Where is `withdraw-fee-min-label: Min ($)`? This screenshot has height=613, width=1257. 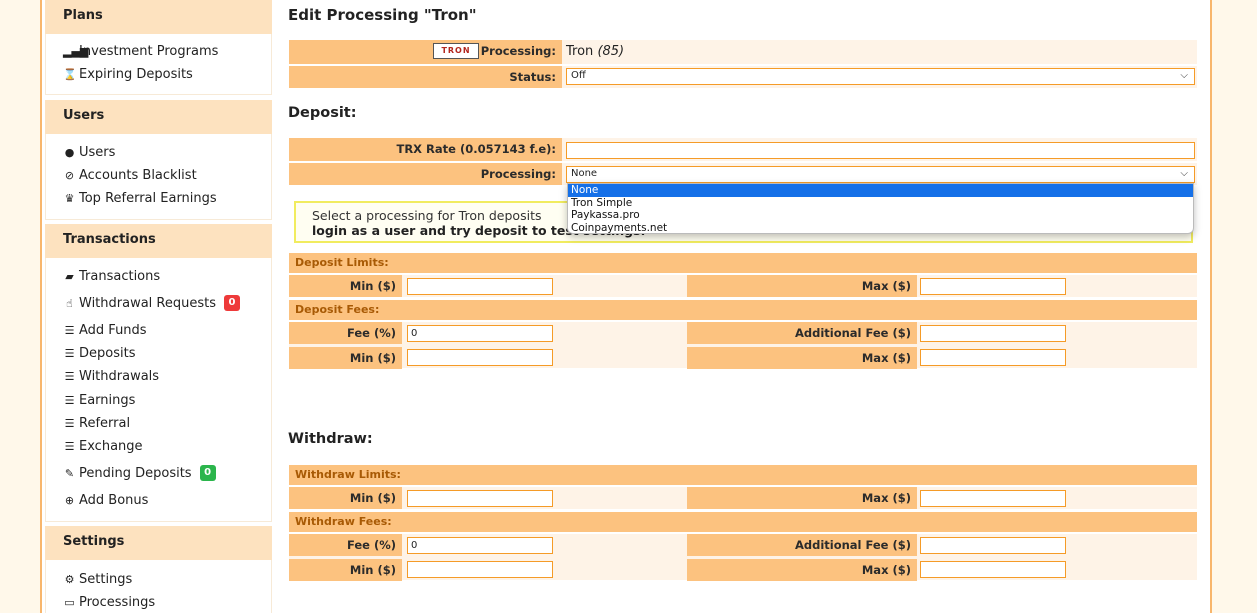 withdraw-fee-min-label: Min ($) is located at coordinates (345, 570).